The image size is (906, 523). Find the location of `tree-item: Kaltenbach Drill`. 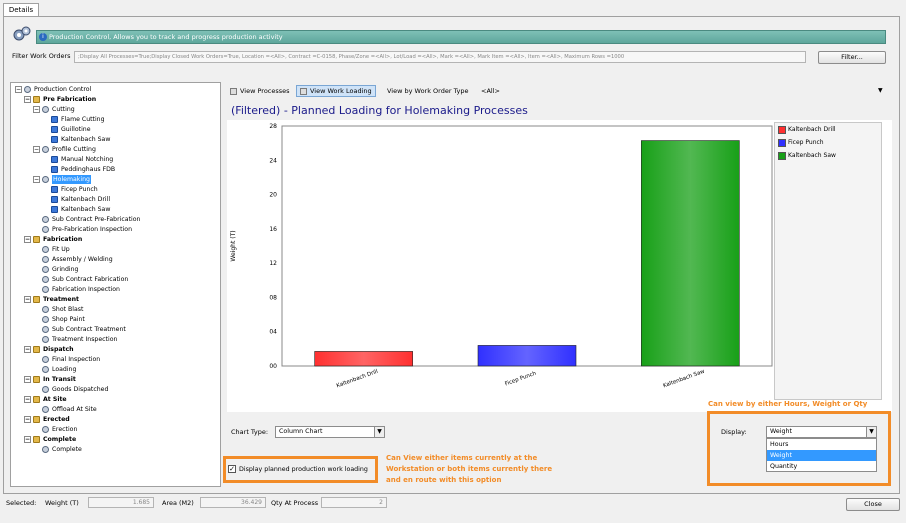

tree-item: Kaltenbach Drill is located at coordinates (76, 199).